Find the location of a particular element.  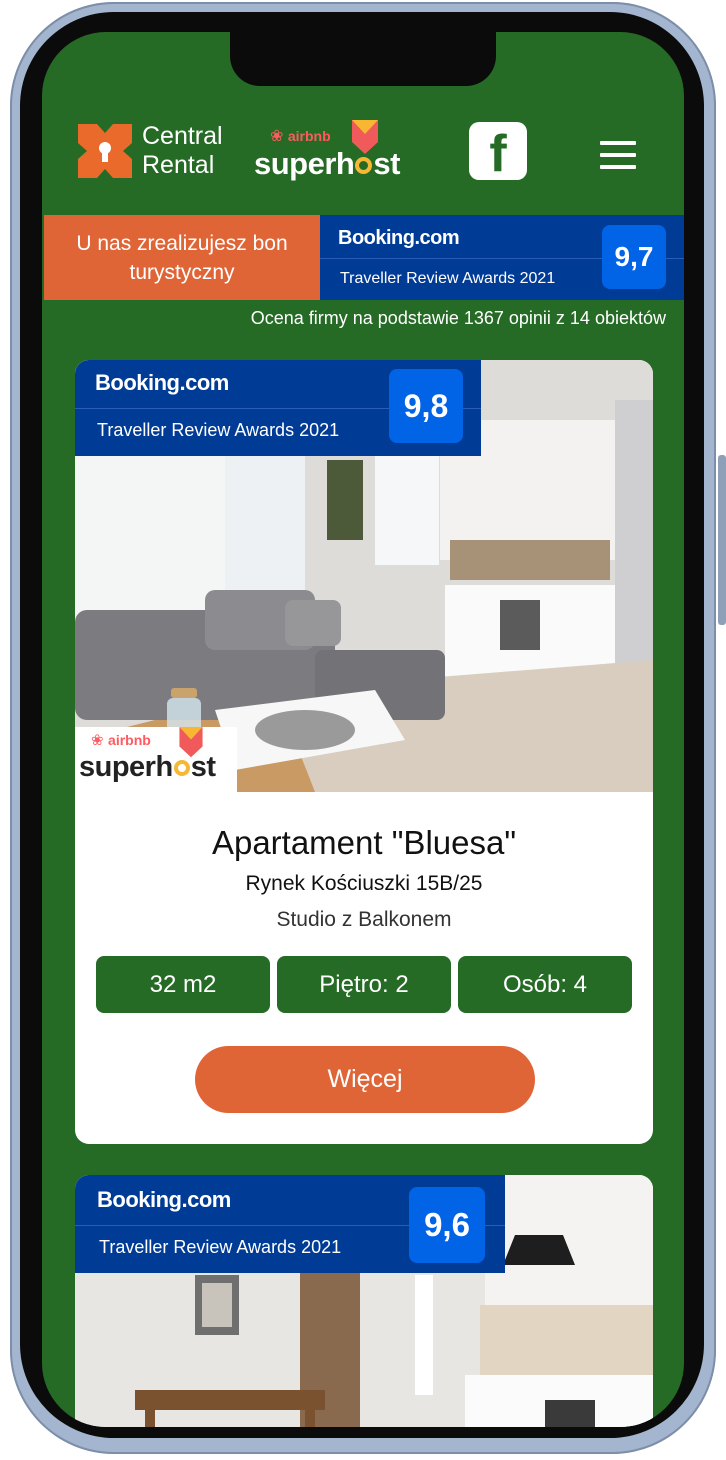

facebook-icon: f is located at coordinates (498, 152).